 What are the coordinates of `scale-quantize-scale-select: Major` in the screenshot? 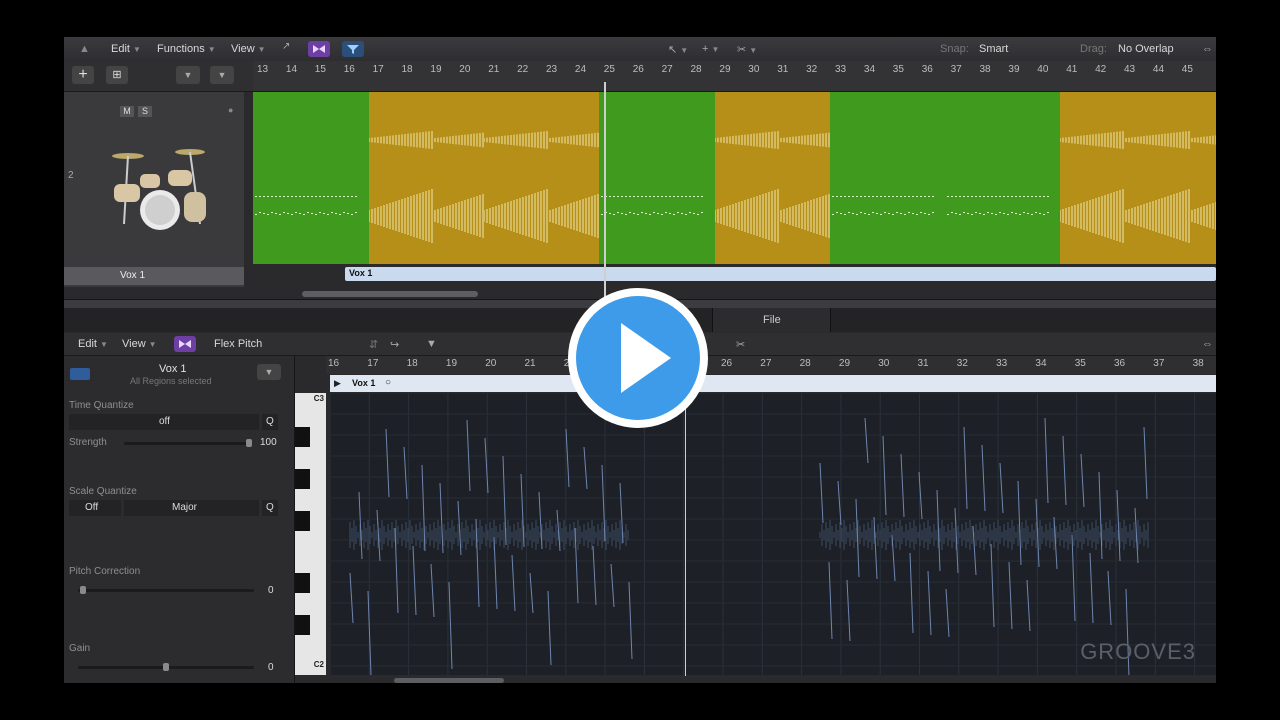 It's located at (191, 508).